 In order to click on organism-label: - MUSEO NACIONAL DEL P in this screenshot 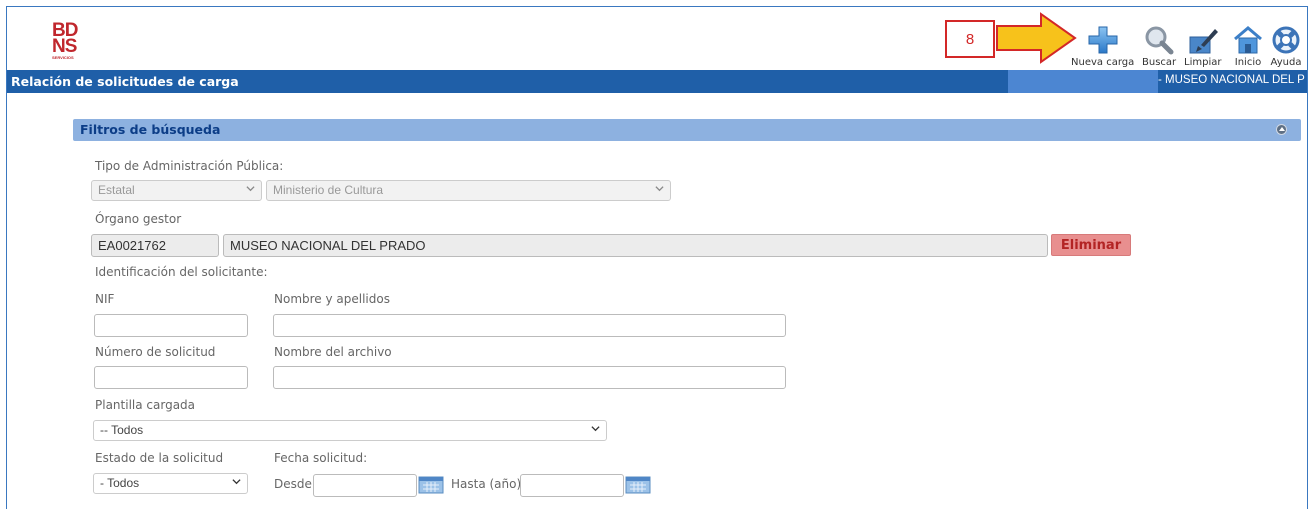, I will do `click(1231, 80)`.